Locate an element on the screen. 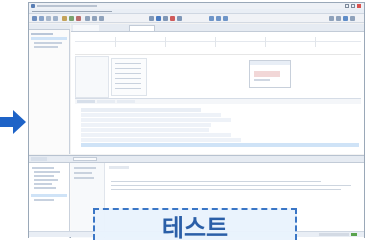 The image size is (367, 240). bottom-tab-bar is located at coordinates (196, 159).